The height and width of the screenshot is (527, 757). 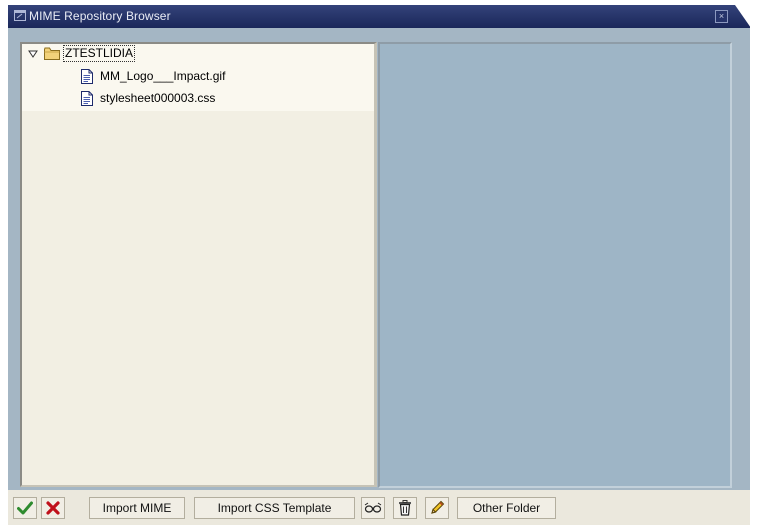 What do you see at coordinates (33, 54) in the screenshot?
I see `expand-triangle-icon` at bounding box center [33, 54].